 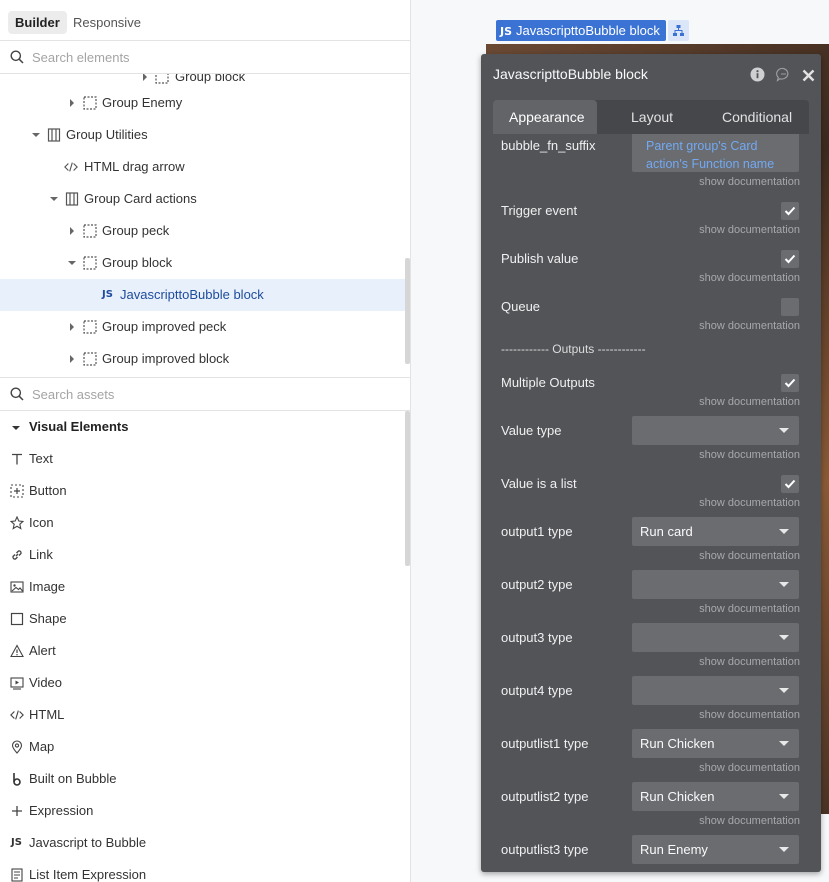 I want to click on field-label-outputlist1-type: outputlist1 type, so click(x=545, y=743).